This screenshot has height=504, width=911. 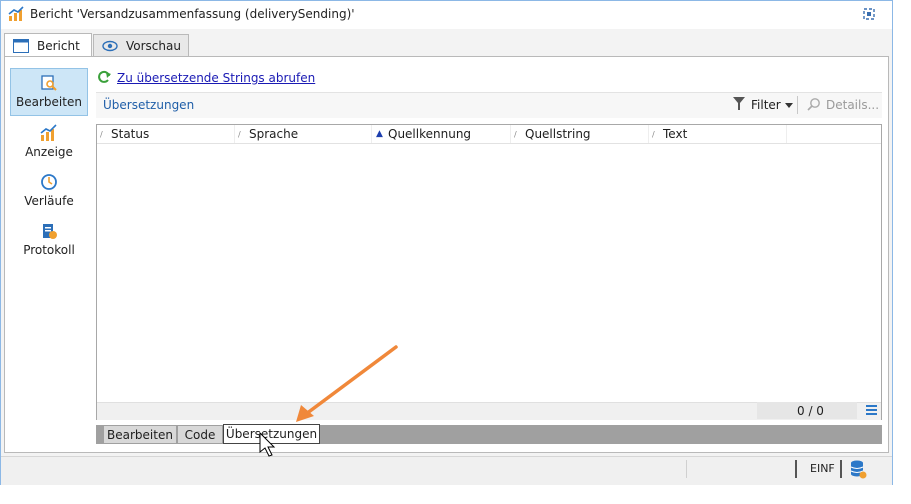 I want to click on tab-bericht: Bericht, so click(x=48, y=45).